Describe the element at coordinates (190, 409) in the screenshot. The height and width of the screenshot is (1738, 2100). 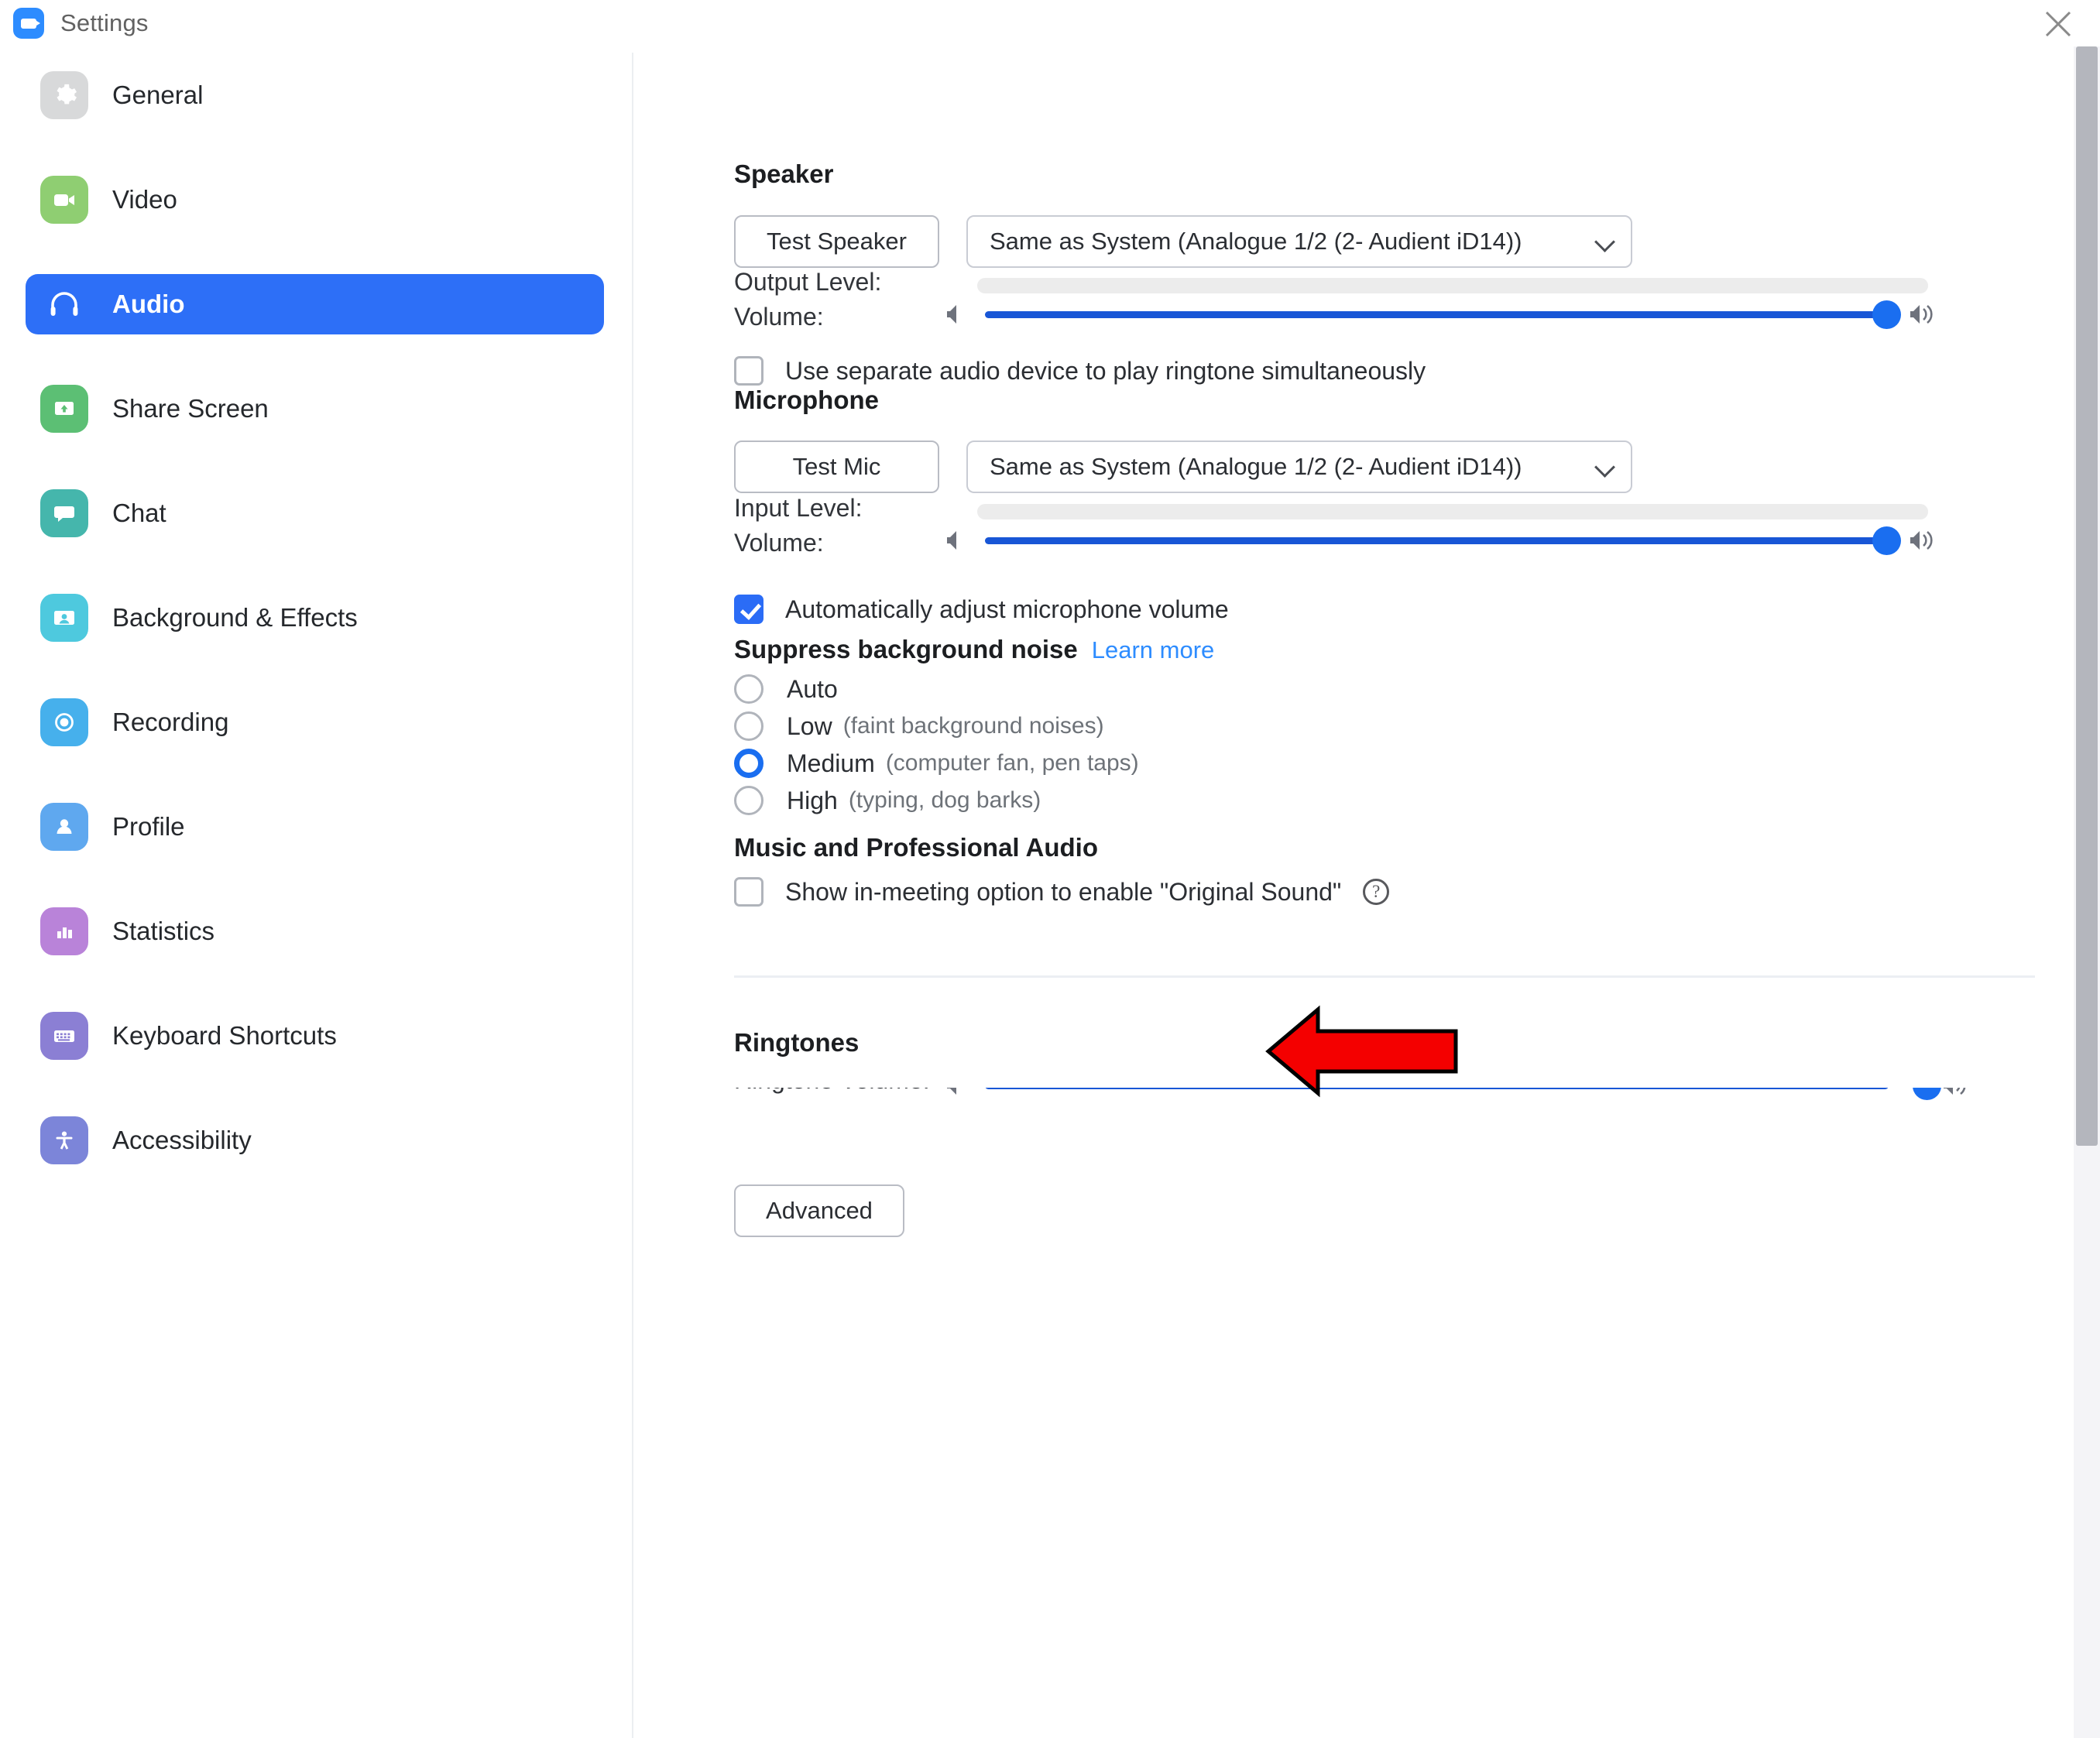
I see `sidebar-item-label: Share Screen` at that location.